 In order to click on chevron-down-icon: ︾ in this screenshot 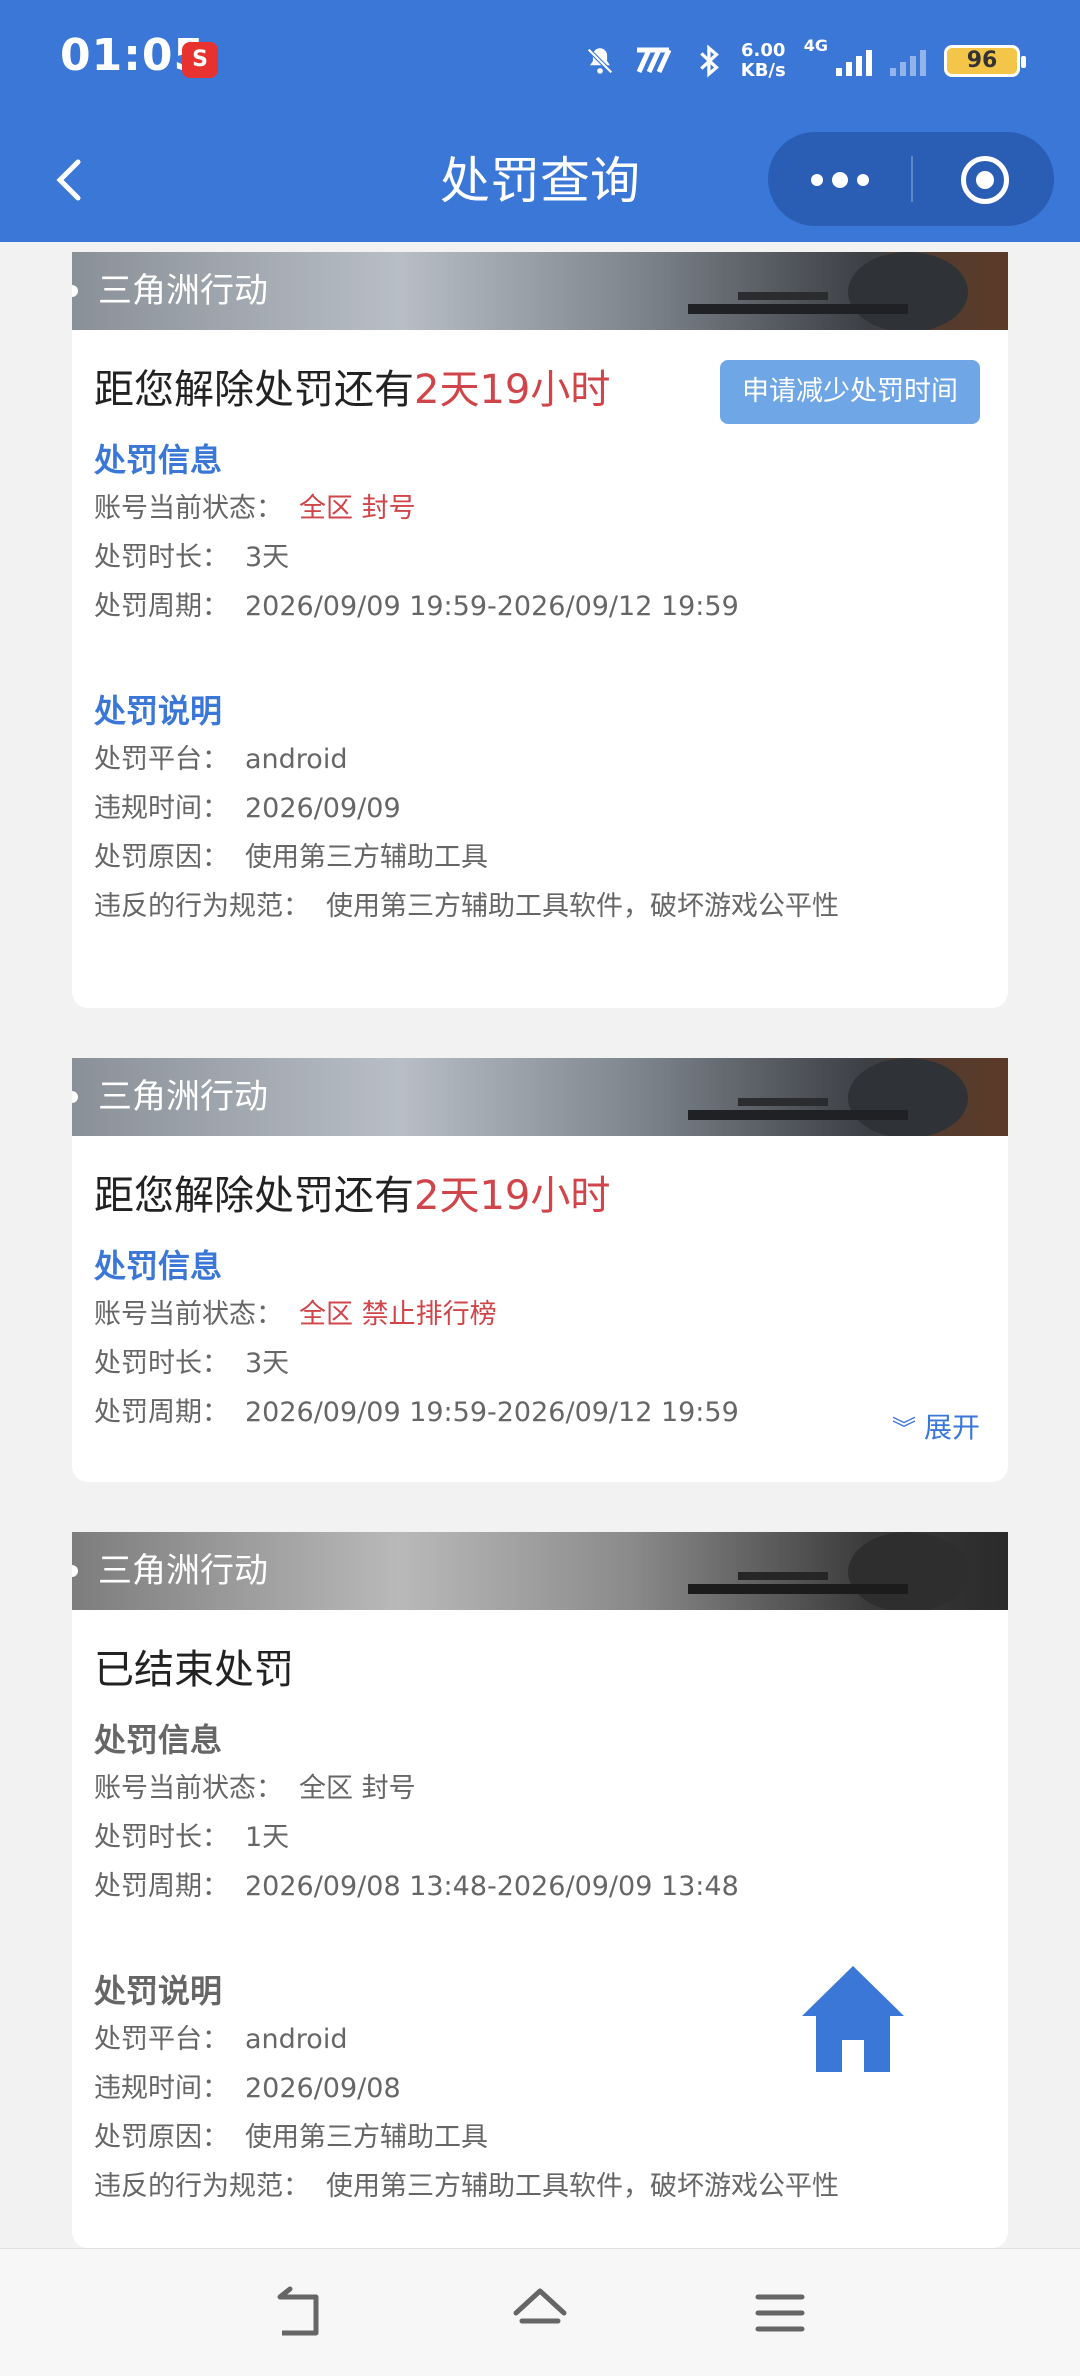, I will do `click(903, 1429)`.